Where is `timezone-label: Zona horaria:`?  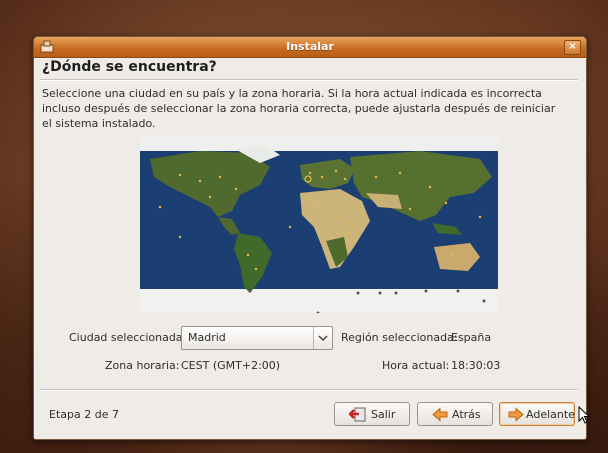 timezone-label: Zona horaria: is located at coordinates (142, 365).